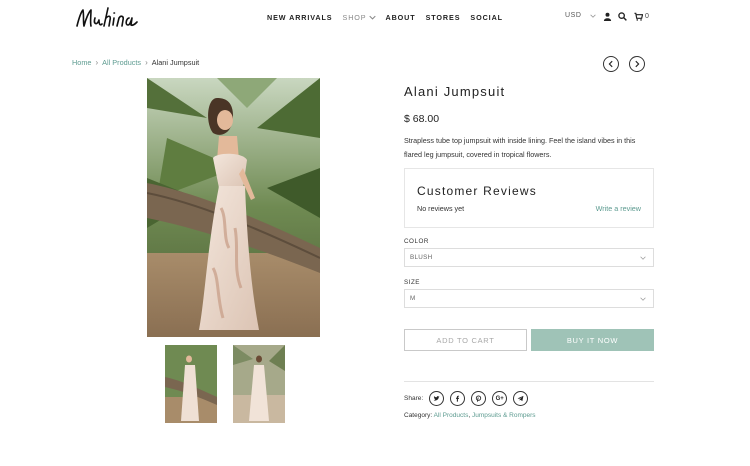 Image resolution: width=750 pixels, height=466 pixels. I want to click on buy-it-now-button: BUY IT NOW, so click(592, 340).